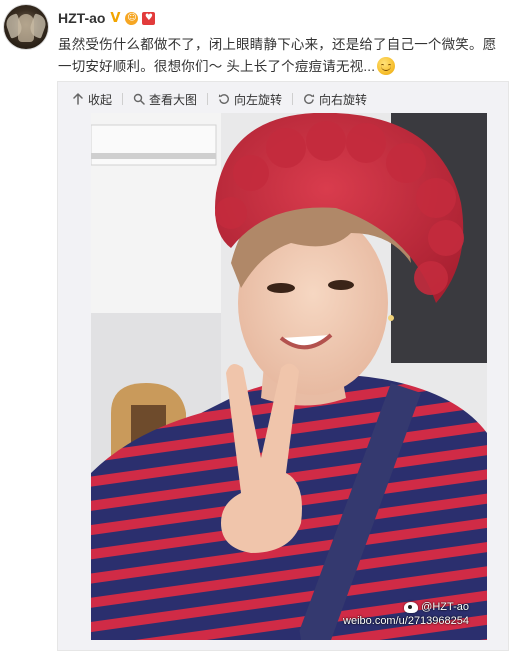 This screenshot has width=517, height=651. Describe the element at coordinates (81, 18) in the screenshot. I see `username-link: HZT-ao` at that location.